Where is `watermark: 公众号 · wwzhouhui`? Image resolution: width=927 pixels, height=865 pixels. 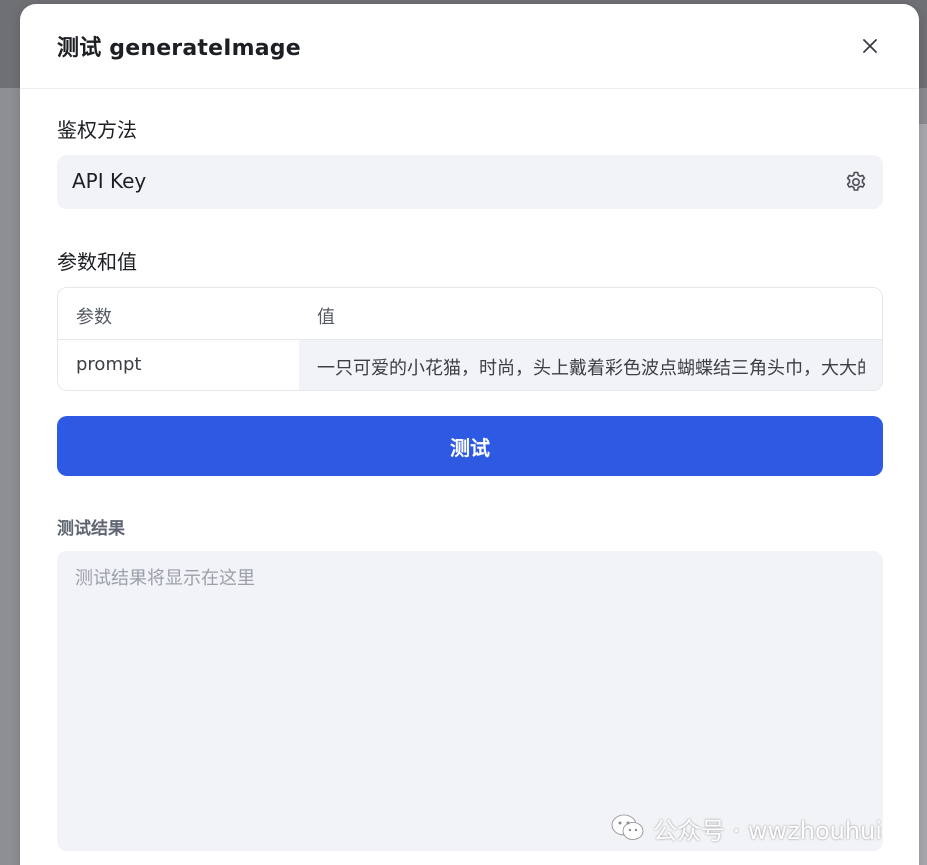 watermark: 公众号 · wwzhouhui is located at coordinates (746, 828).